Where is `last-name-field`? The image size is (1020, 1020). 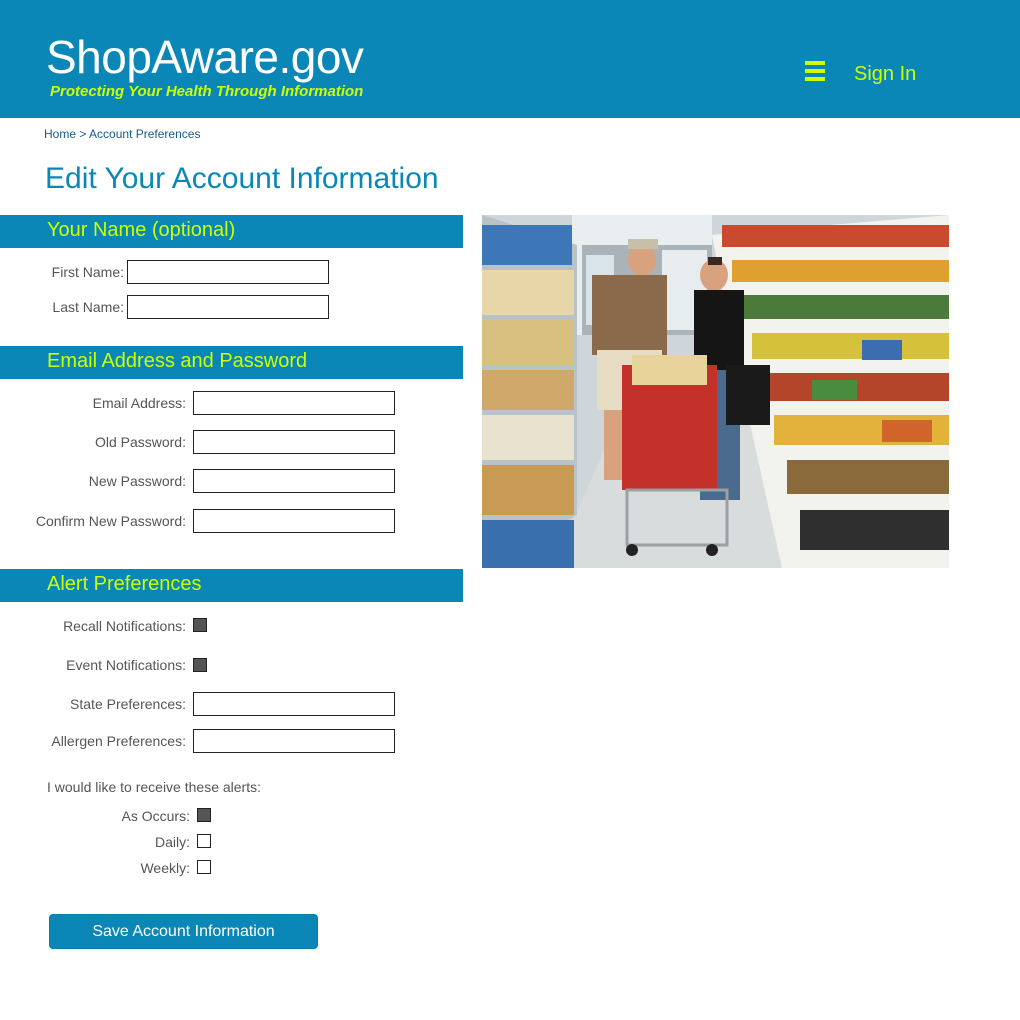
last-name-field is located at coordinates (228, 307).